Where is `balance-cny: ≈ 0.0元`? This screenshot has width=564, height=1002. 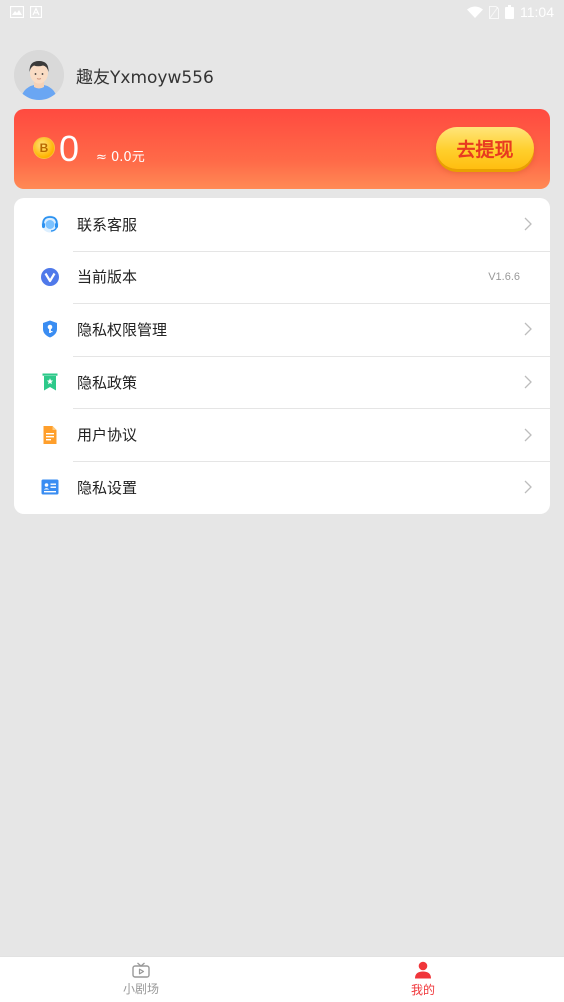 balance-cny: ≈ 0.0元 is located at coordinates (120, 157).